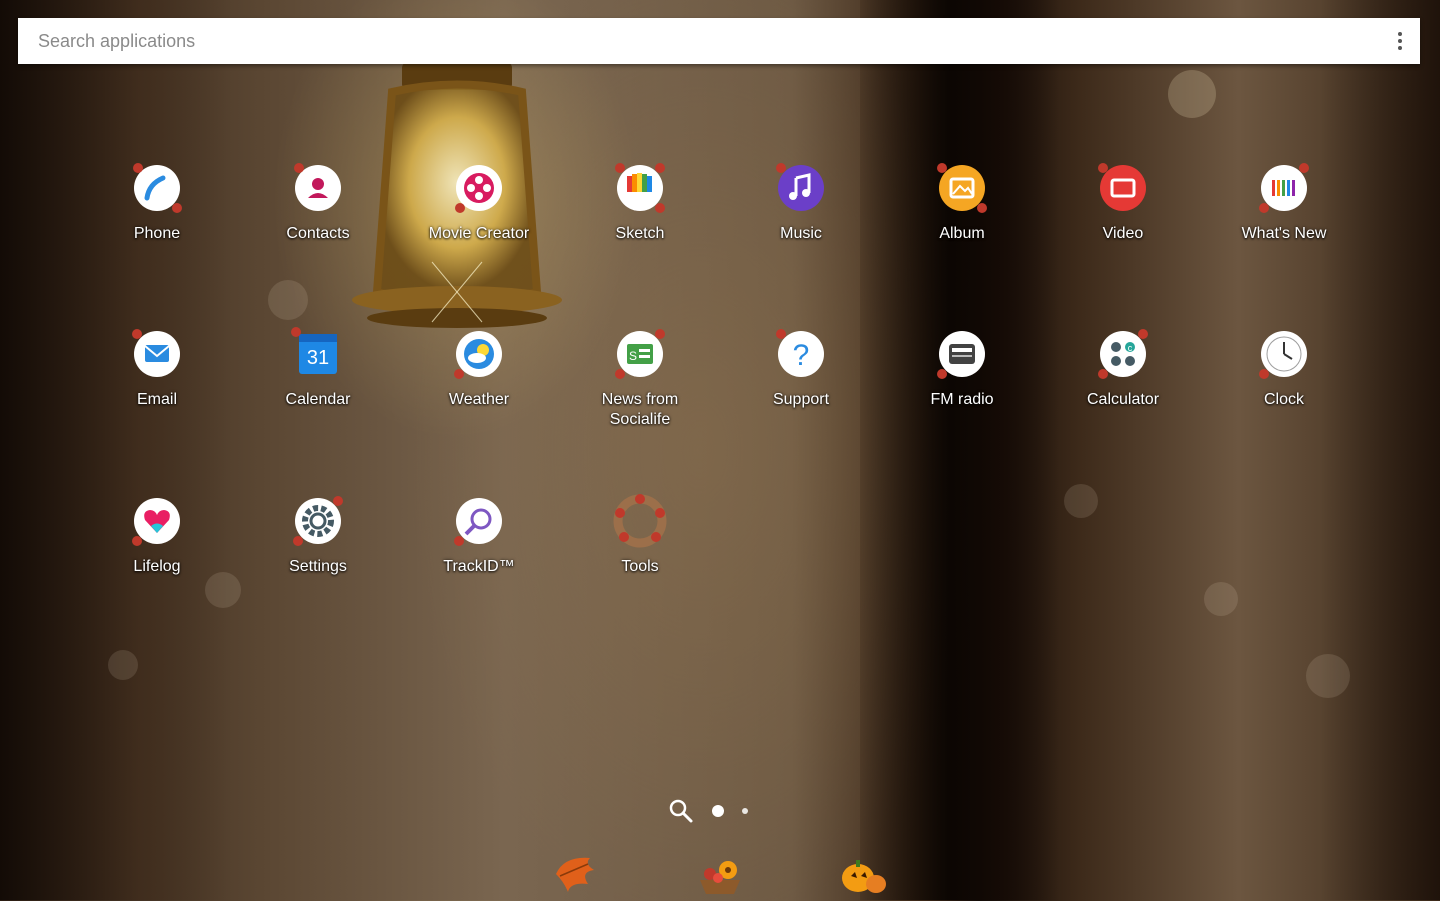 This screenshot has height=901, width=1440. I want to click on app-label: Calculator, so click(1123, 399).